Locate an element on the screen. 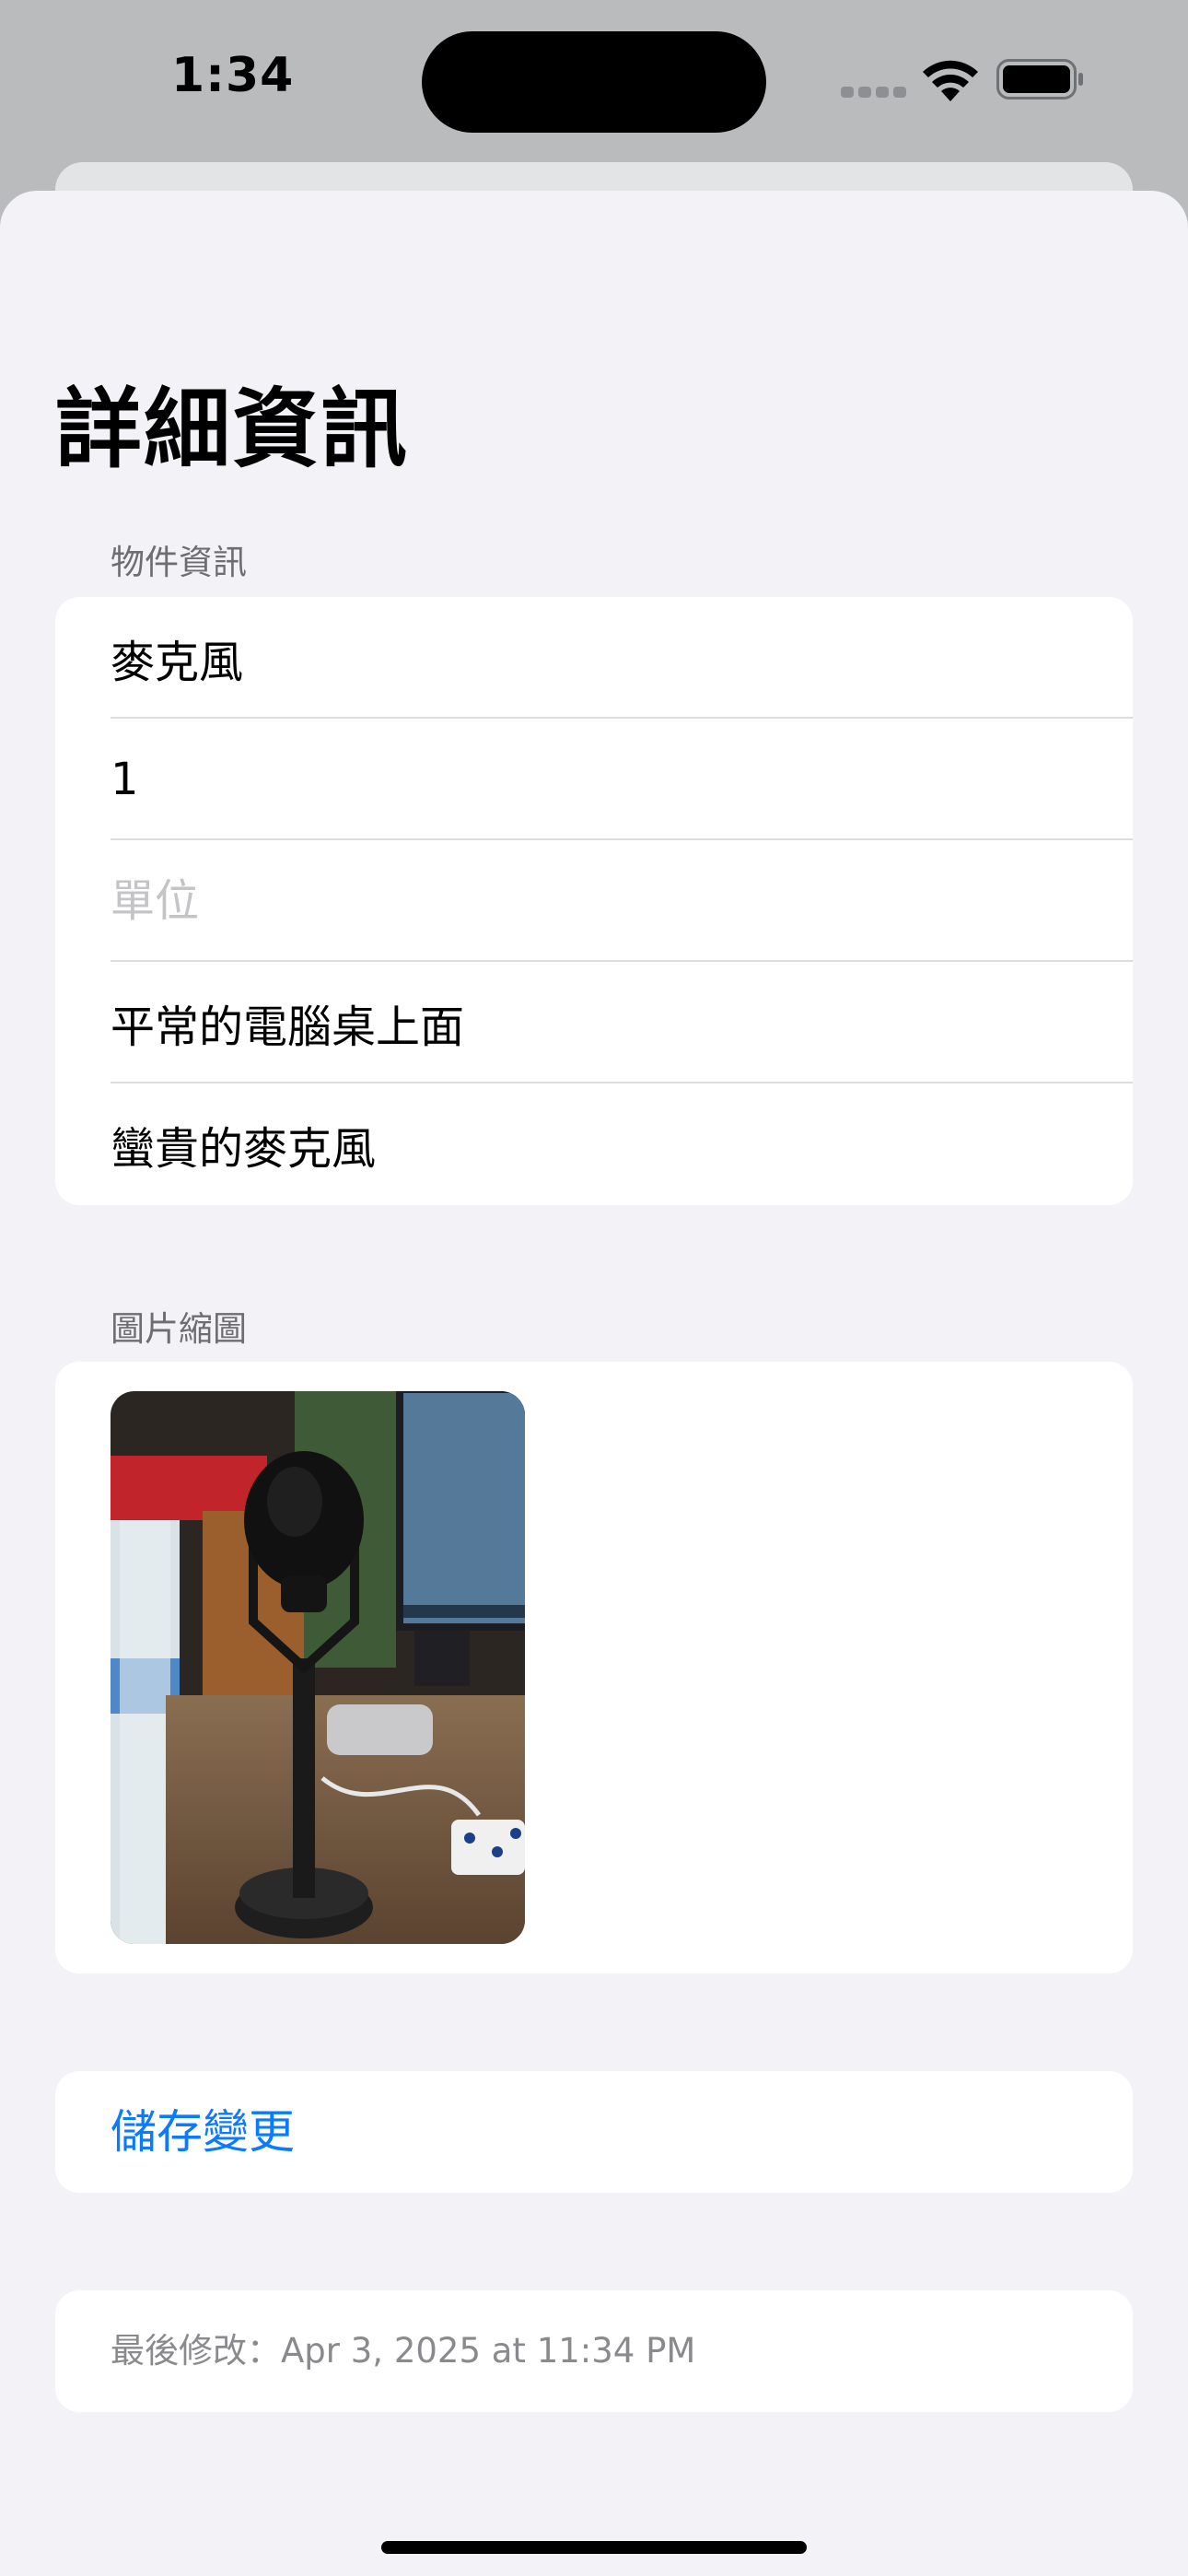  microphone-photo is located at coordinates (318, 1667).